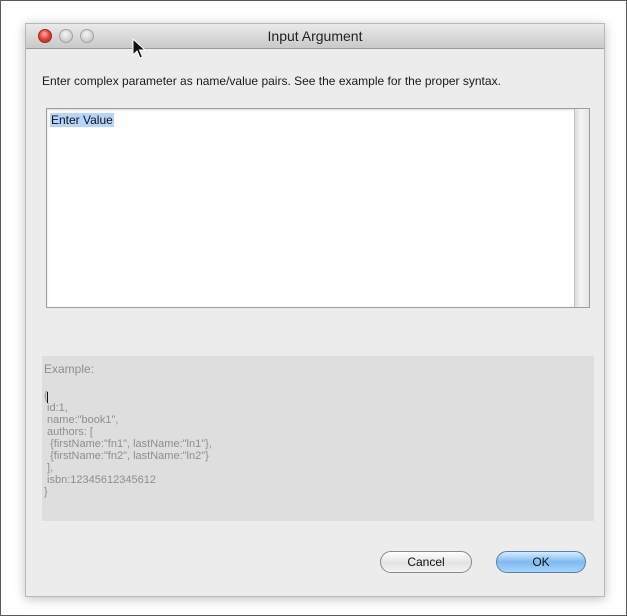 The image size is (627, 616). What do you see at coordinates (581, 208) in the screenshot?
I see `vertical-scrollbar` at bounding box center [581, 208].